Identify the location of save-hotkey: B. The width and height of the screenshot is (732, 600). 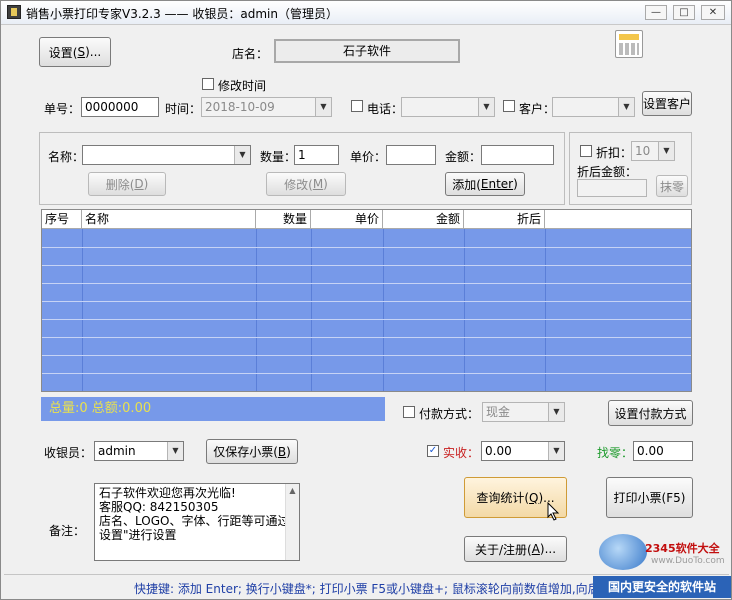
(282, 451).